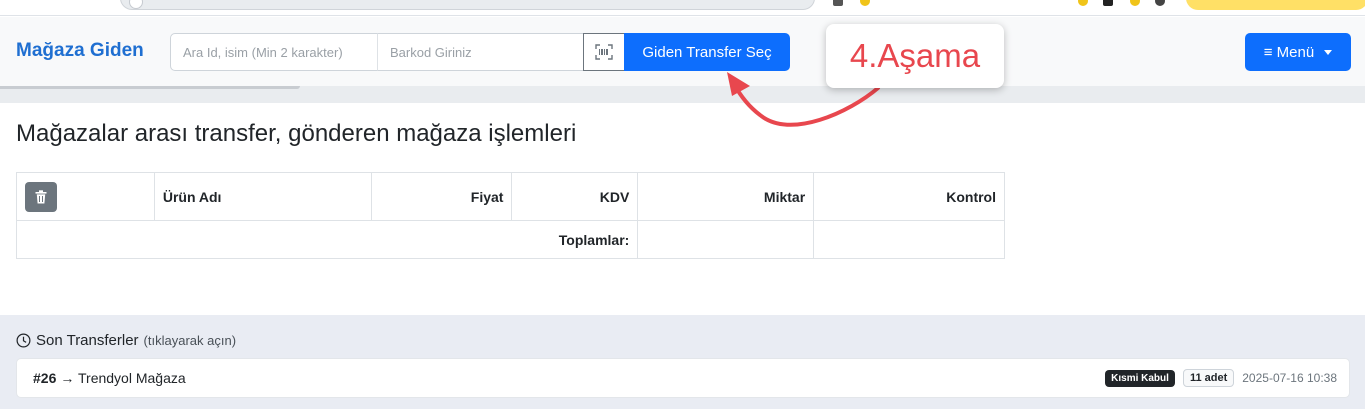 The image size is (1365, 409). What do you see at coordinates (45, 378) in the screenshot?
I see `transfer-id: #26` at bounding box center [45, 378].